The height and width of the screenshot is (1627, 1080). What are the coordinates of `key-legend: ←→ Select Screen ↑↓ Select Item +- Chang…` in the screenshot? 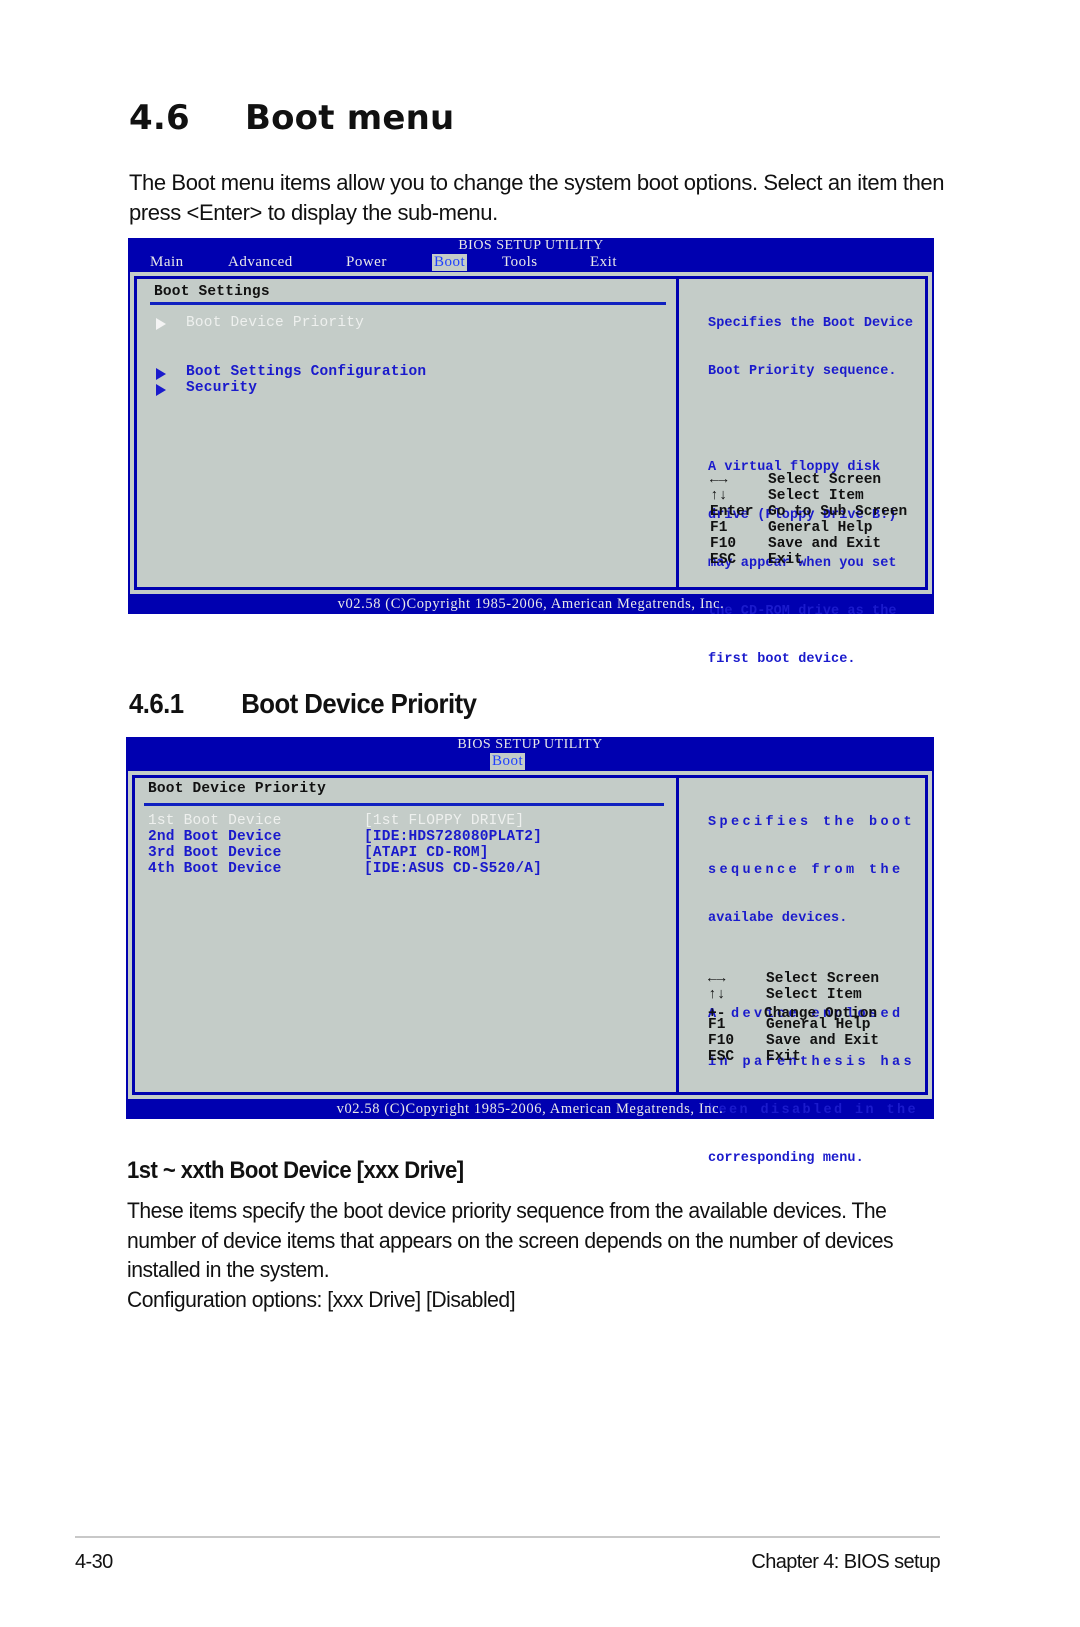 It's located at (818, 1018).